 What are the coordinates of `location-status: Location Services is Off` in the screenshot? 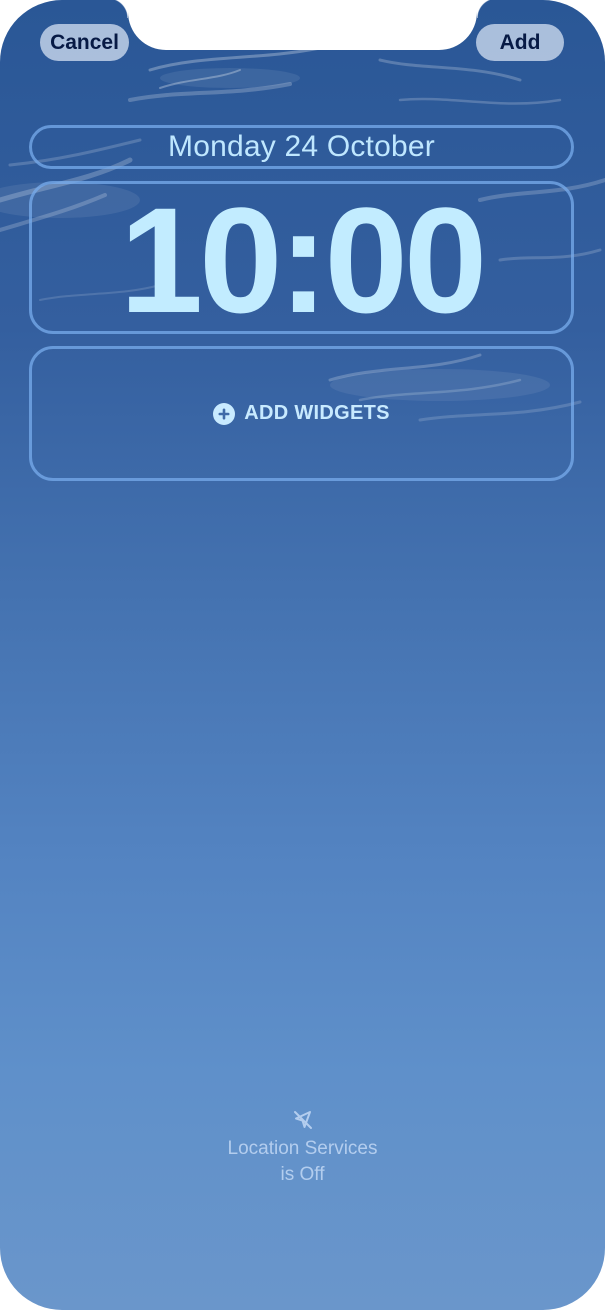 It's located at (302, 1148).